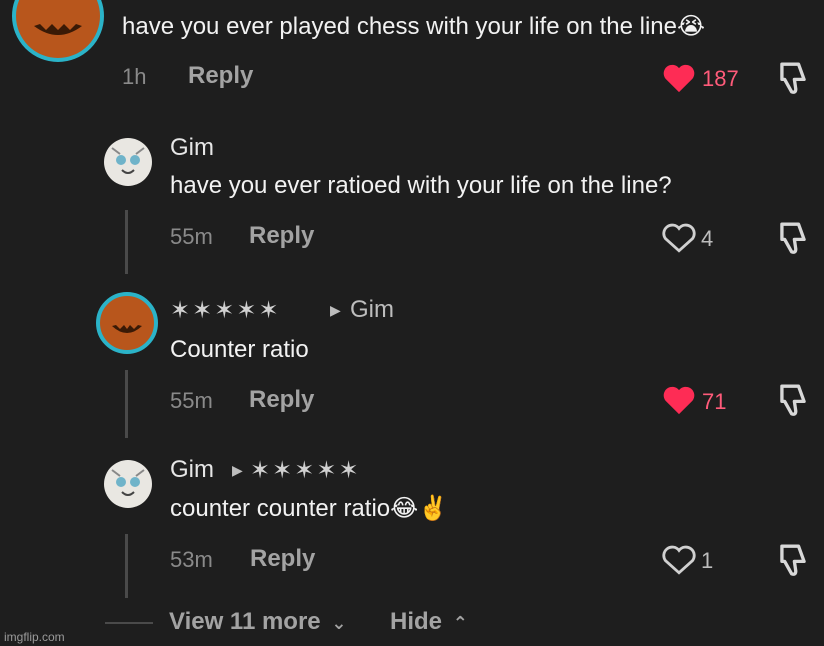 This screenshot has height=646, width=824. What do you see at coordinates (416, 621) in the screenshot?
I see `hide-label: Hide` at bounding box center [416, 621].